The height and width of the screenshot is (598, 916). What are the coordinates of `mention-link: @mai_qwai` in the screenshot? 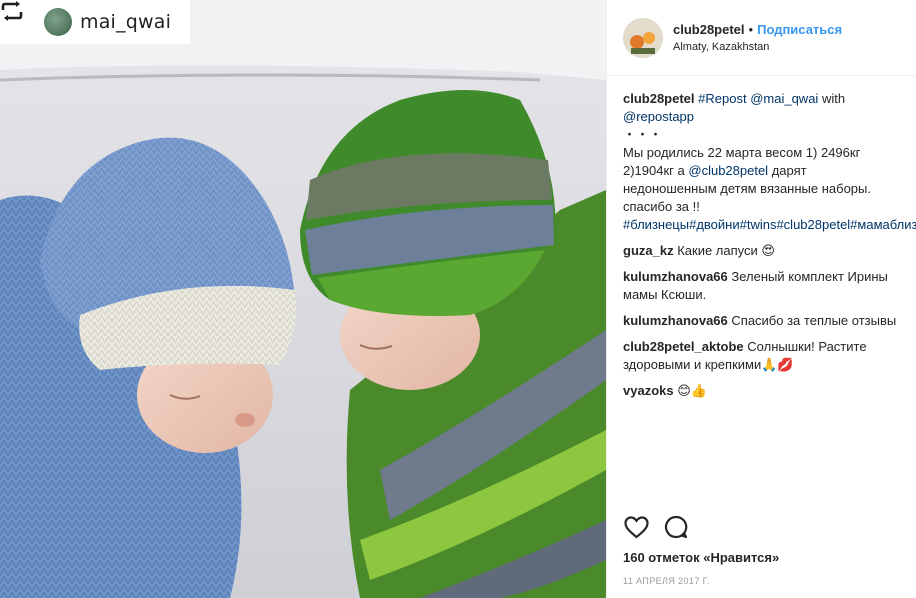 It's located at (784, 98).